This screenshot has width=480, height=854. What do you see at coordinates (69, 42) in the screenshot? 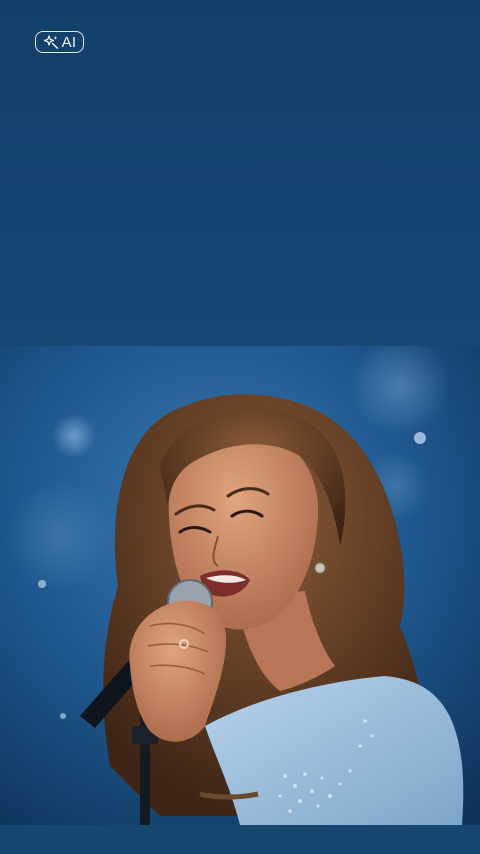
I see `ai-badge-label: AI` at bounding box center [69, 42].